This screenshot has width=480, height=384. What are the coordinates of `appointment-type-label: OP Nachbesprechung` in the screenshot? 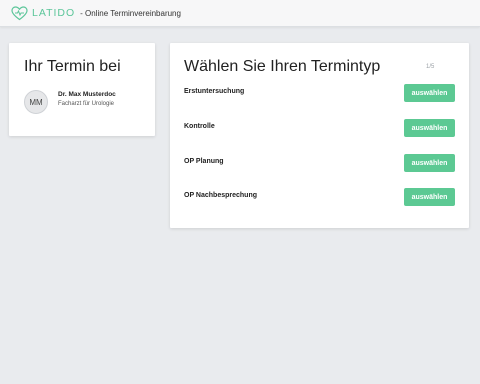 It's located at (221, 195).